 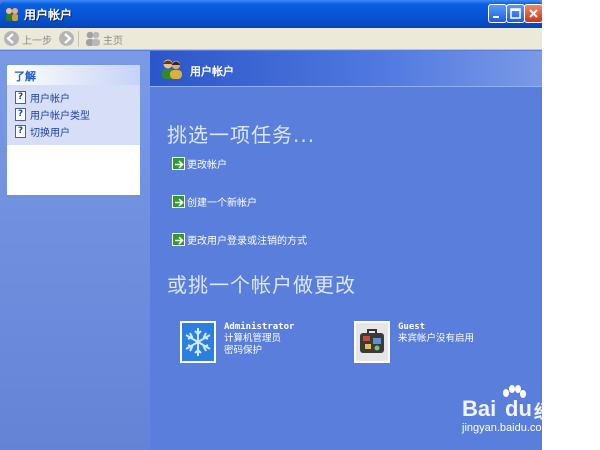 What do you see at coordinates (271, 14) in the screenshot?
I see `title-bar: 用户帐户` at bounding box center [271, 14].